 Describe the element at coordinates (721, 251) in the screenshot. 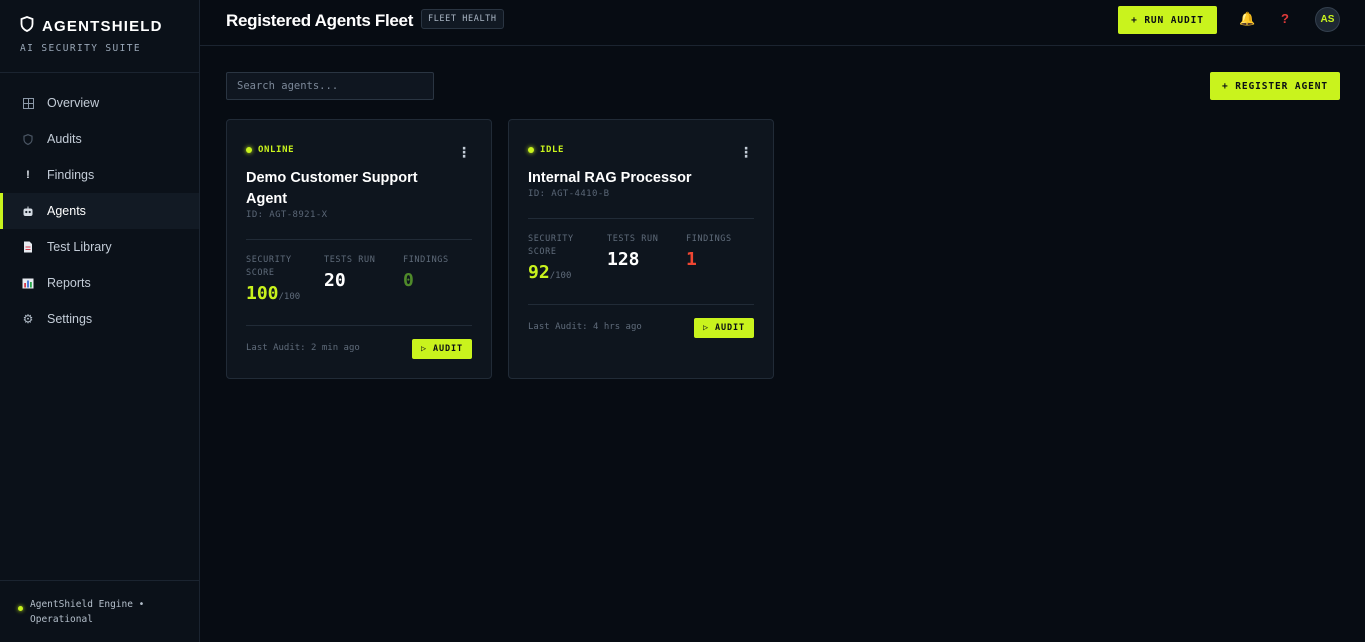

I see `findings: FINDINGS 1` at that location.